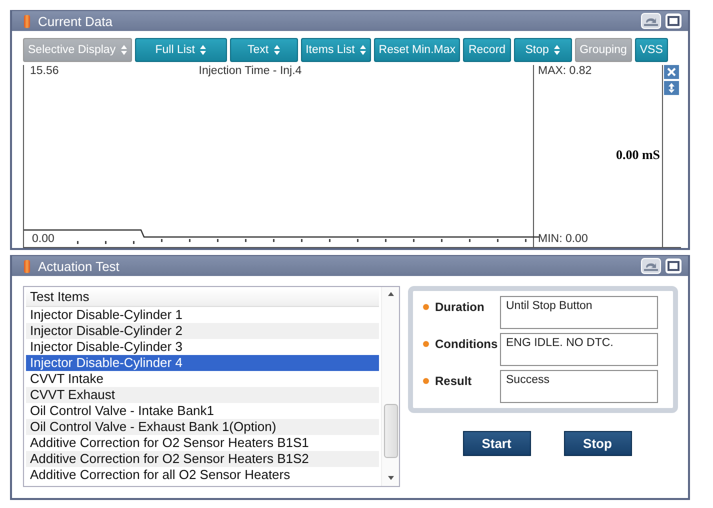  What do you see at coordinates (417, 50) in the screenshot?
I see `toolbar-button: Reset Min.Max` at bounding box center [417, 50].